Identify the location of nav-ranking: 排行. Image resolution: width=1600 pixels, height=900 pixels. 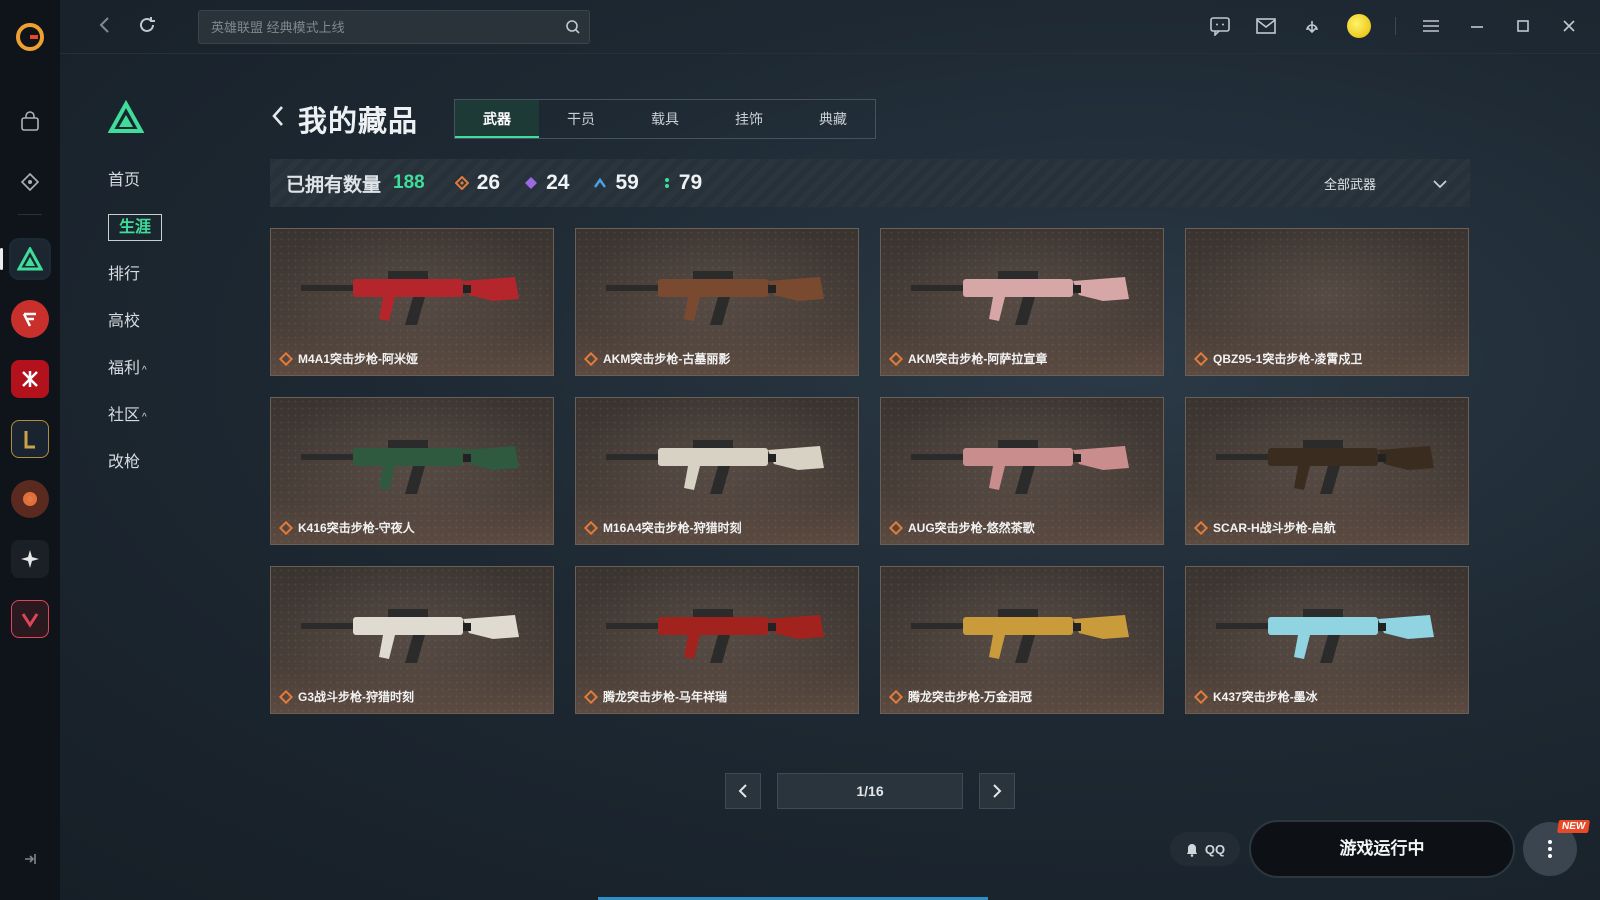
(138, 274).